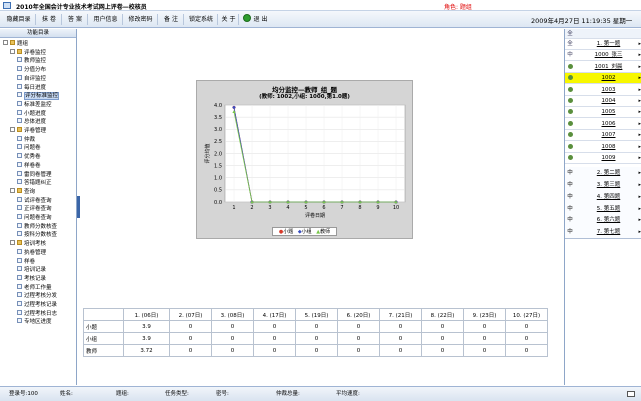 The image size is (641, 401). Describe the element at coordinates (229, 19) in the screenshot. I see `about-button: 关 于` at that location.